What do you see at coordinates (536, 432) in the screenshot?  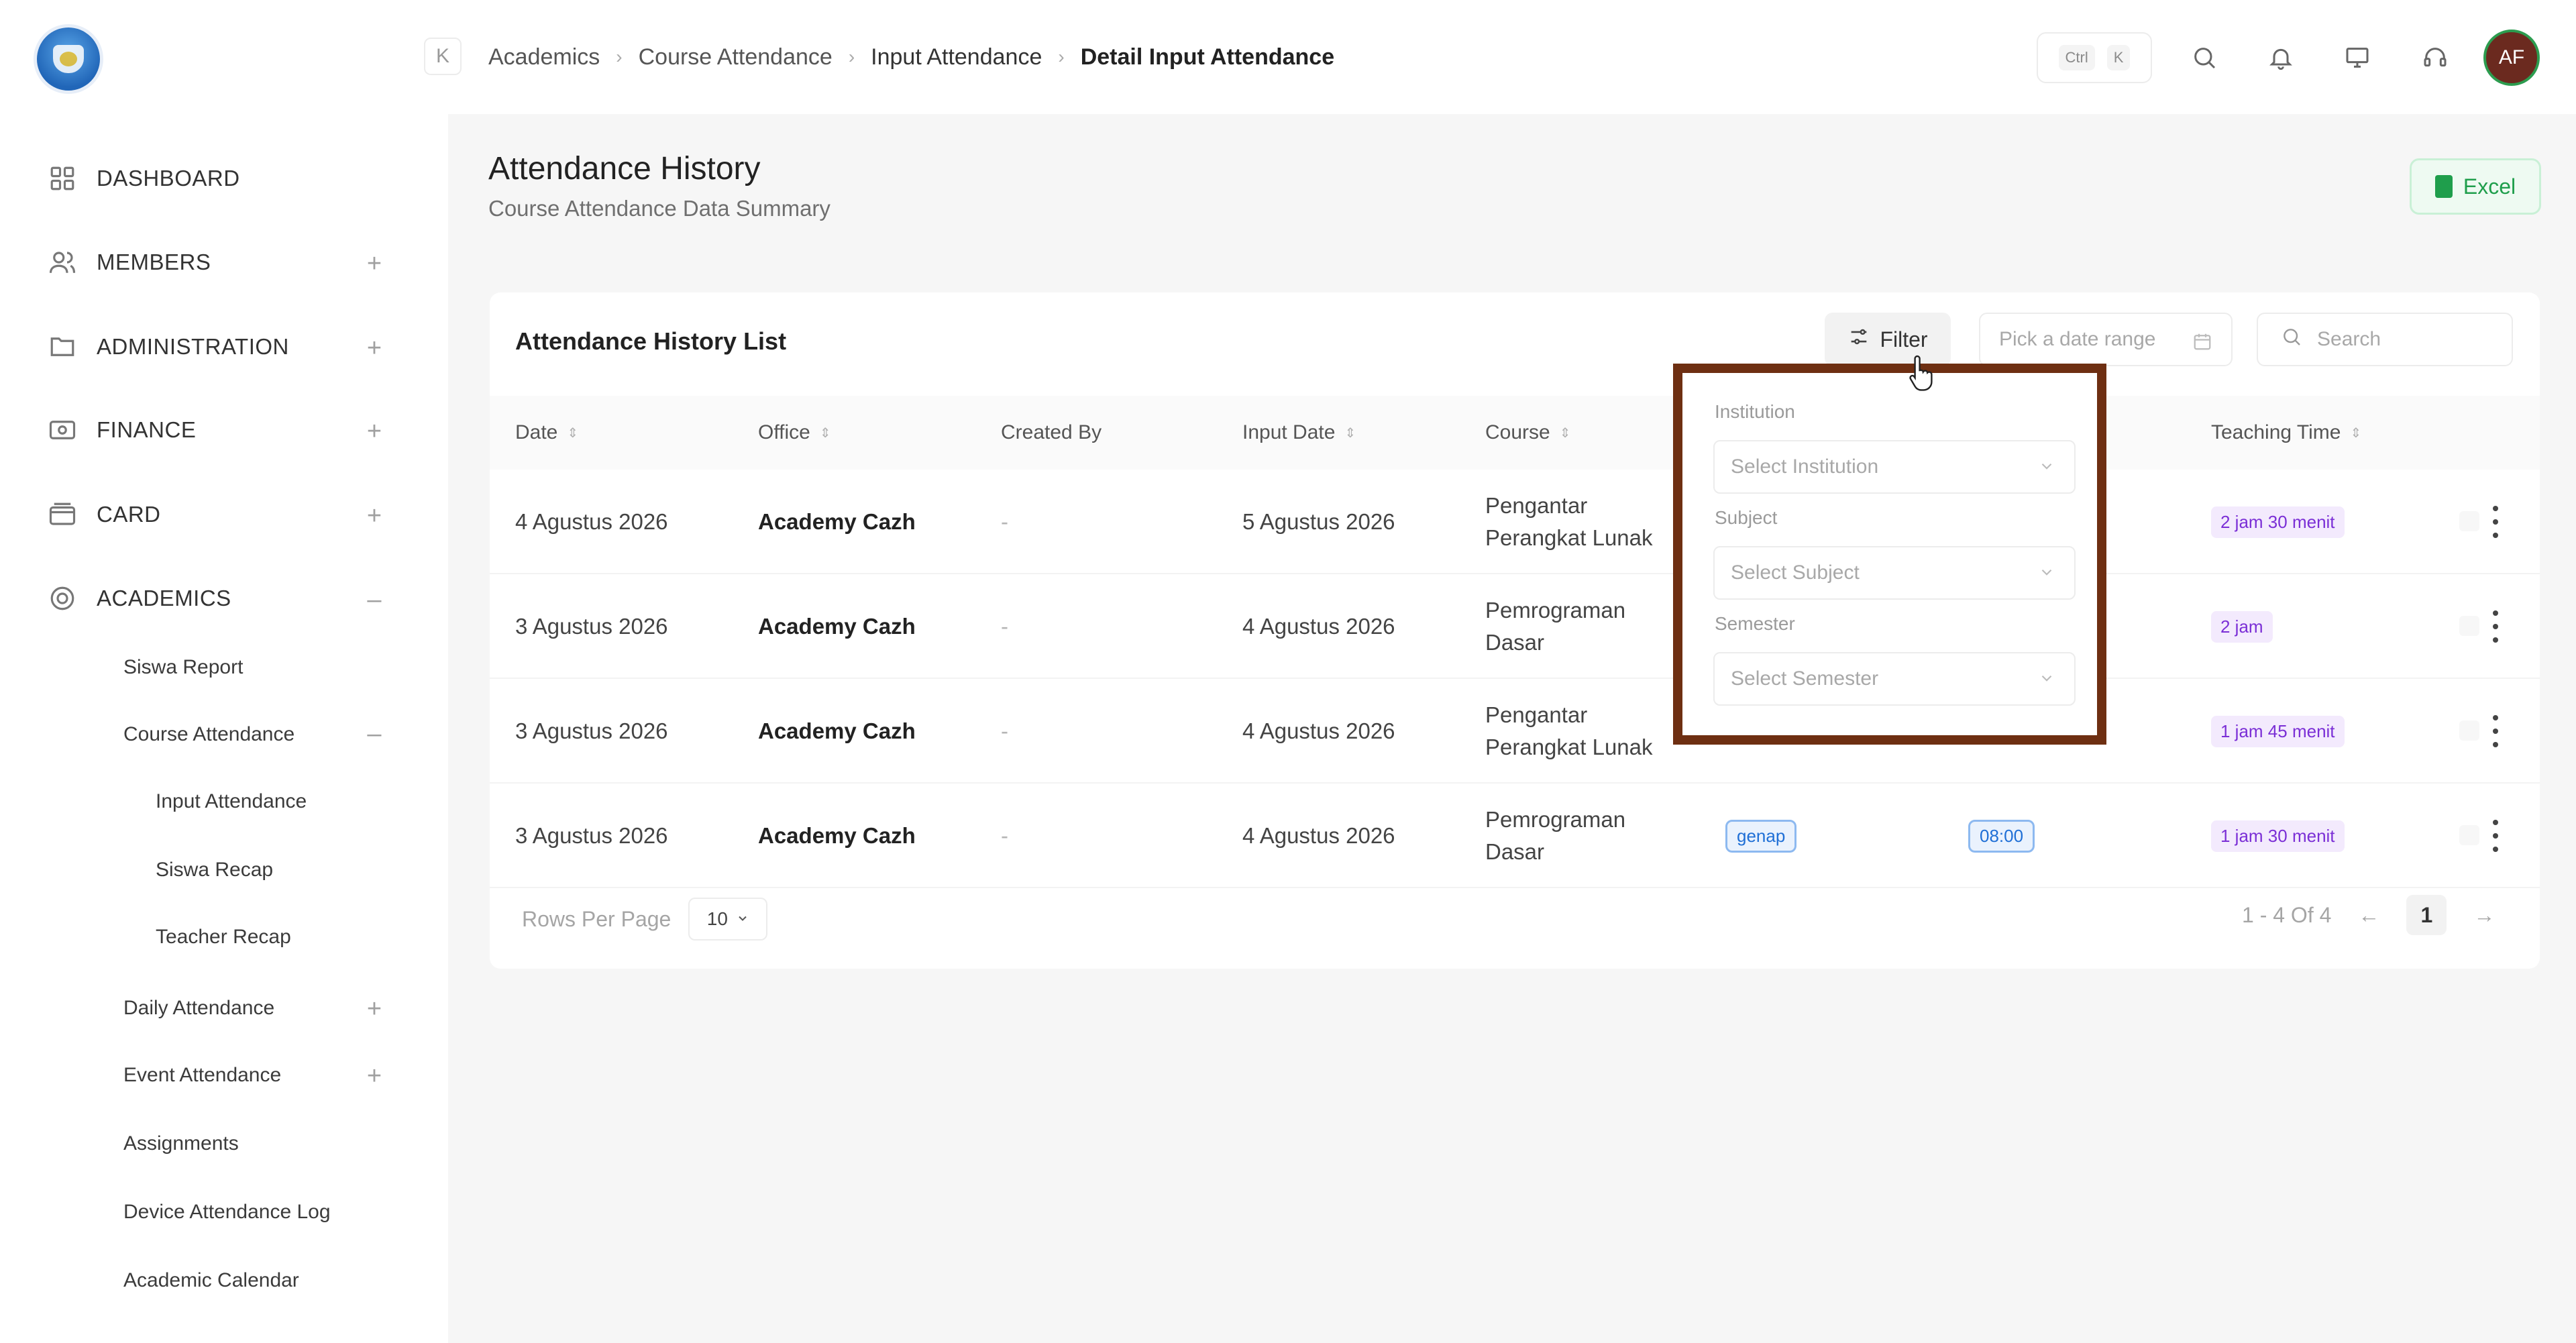 I see `column-label: Date` at bounding box center [536, 432].